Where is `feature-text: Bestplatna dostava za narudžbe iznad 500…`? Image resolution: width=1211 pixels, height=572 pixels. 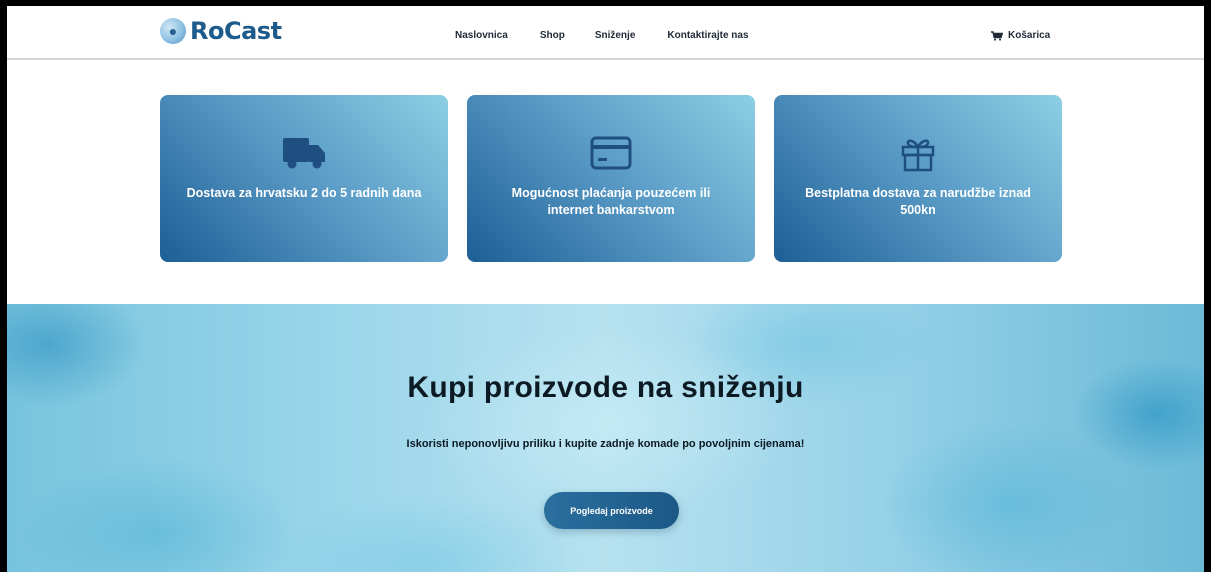
feature-text: Bestplatna dostava za narudžbe iznad 500… is located at coordinates (918, 201).